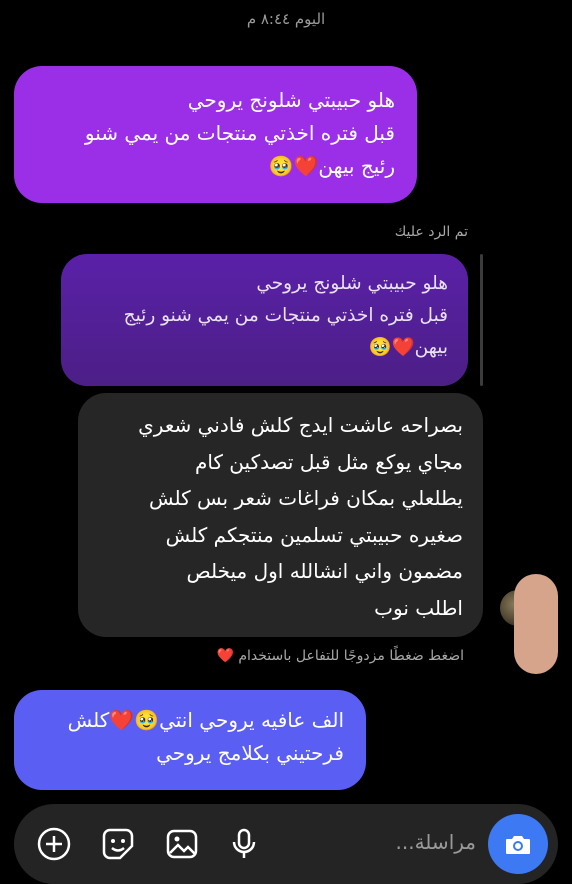 The image size is (572, 884). I want to click on sticker-button, so click(118, 844).